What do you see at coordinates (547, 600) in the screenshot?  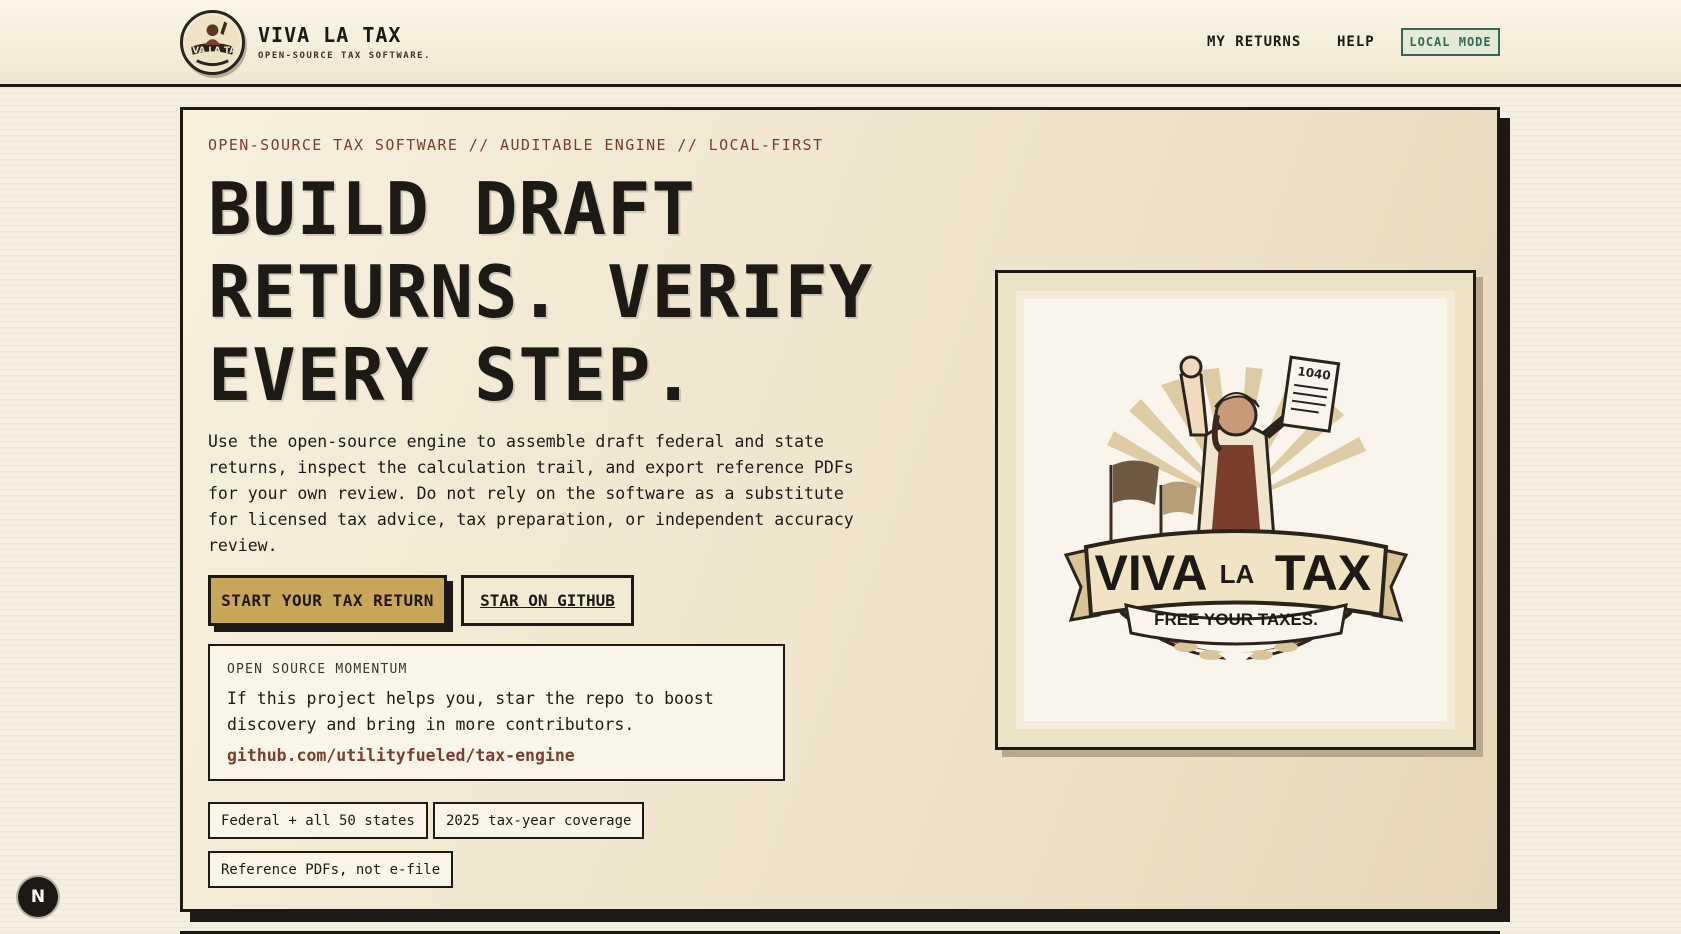 I see `star-on-github-button: STAR ON GITHUB` at bounding box center [547, 600].